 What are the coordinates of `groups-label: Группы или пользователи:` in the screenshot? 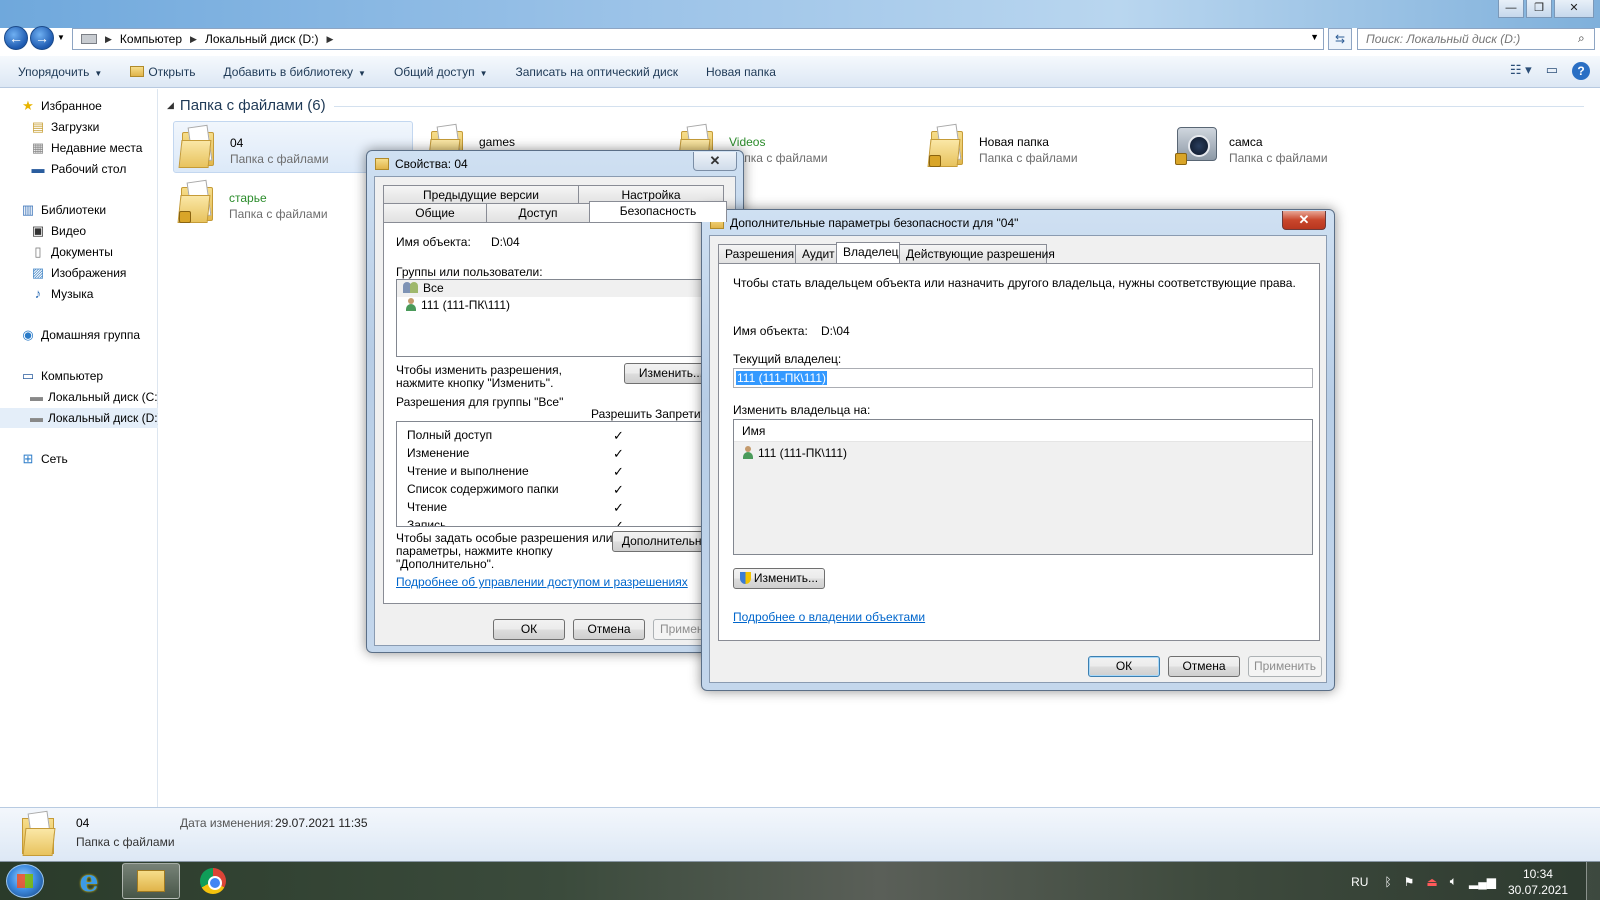 It's located at (469, 272).